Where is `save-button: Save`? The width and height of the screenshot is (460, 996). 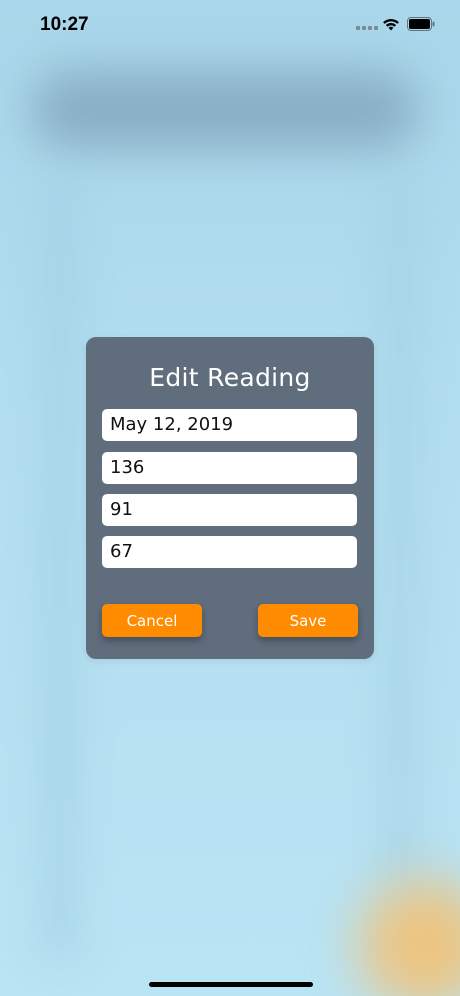
save-button: Save is located at coordinates (308, 620).